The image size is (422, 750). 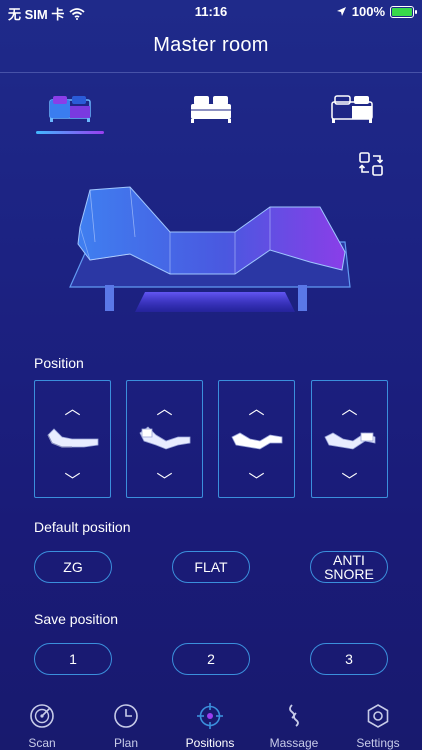 What do you see at coordinates (256, 407) in the screenshot?
I see `leg-up-button: ︿` at bounding box center [256, 407].